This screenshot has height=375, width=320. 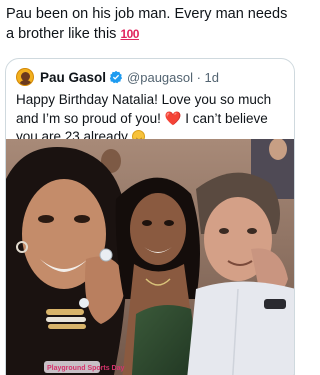 What do you see at coordinates (129, 34) in the screenshot?
I see `hundred-points-icon: 100` at bounding box center [129, 34].